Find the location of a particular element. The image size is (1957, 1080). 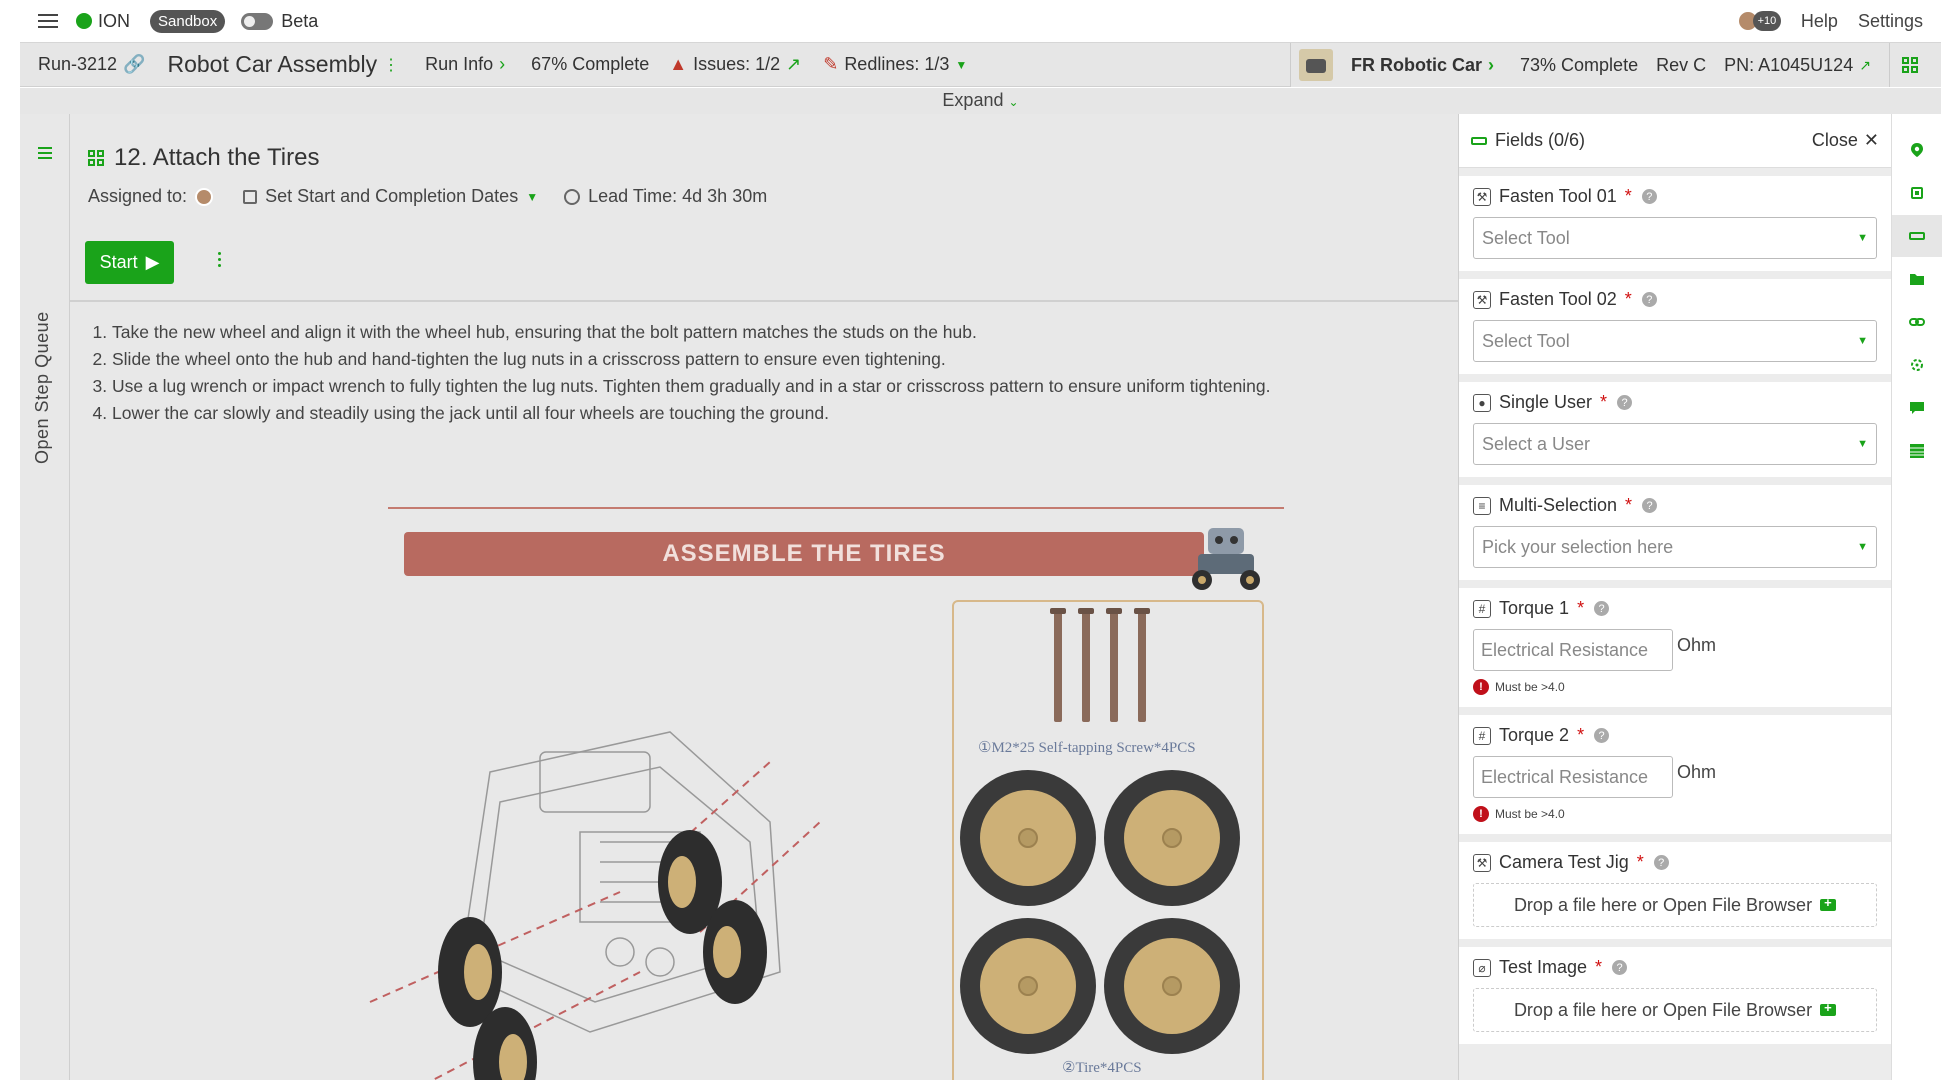

run-id: Run-3212 🔗 is located at coordinates (91, 64).